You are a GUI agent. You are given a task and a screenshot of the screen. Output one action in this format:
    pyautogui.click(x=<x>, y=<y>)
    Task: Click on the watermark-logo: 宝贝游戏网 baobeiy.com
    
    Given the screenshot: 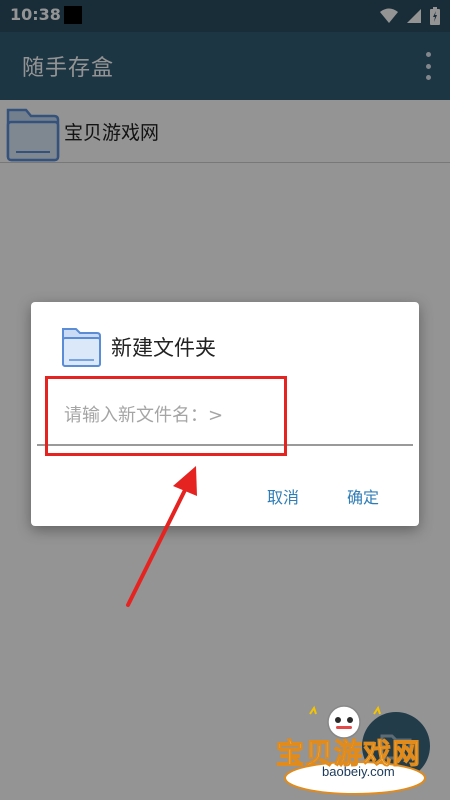 What is the action you would take?
    pyautogui.click(x=355, y=747)
    